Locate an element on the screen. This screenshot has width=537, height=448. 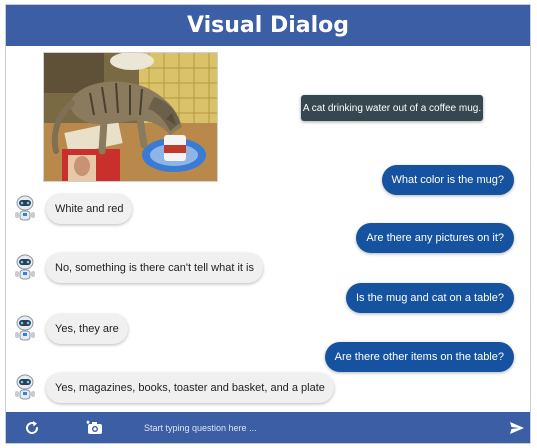
app-header: Visual Dialog is located at coordinates (268, 25).